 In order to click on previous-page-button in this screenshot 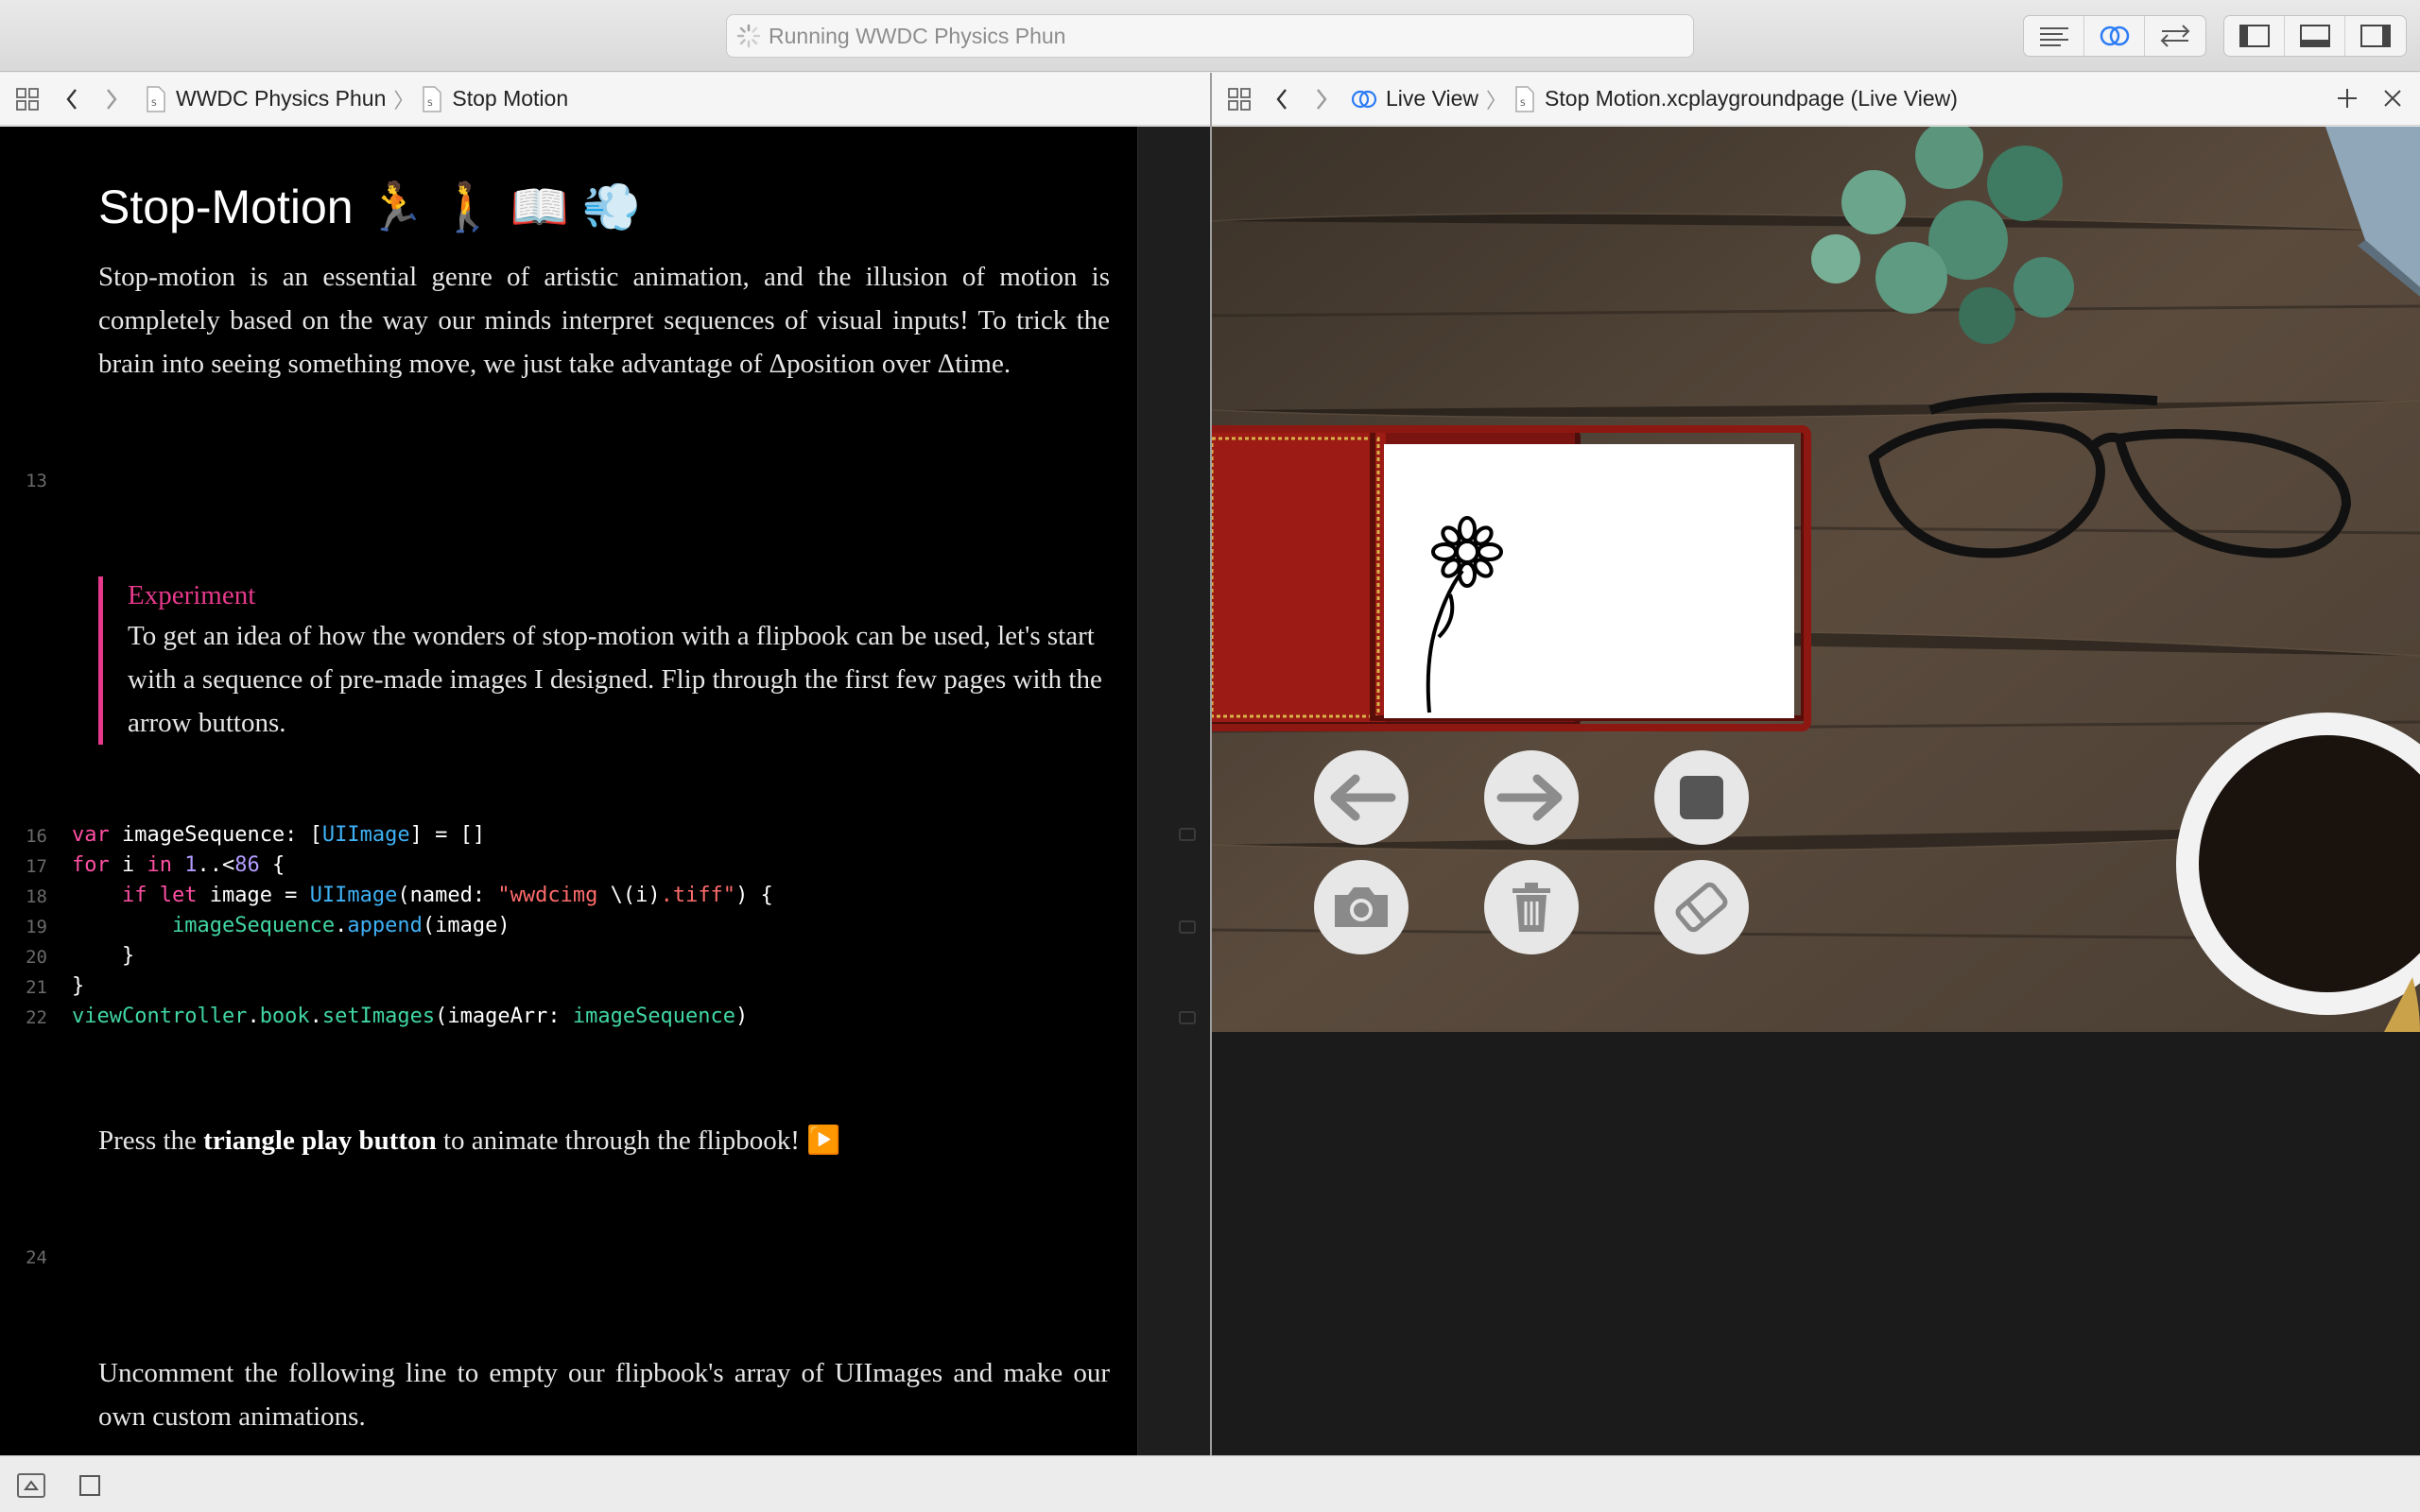, I will do `click(1361, 797)`.